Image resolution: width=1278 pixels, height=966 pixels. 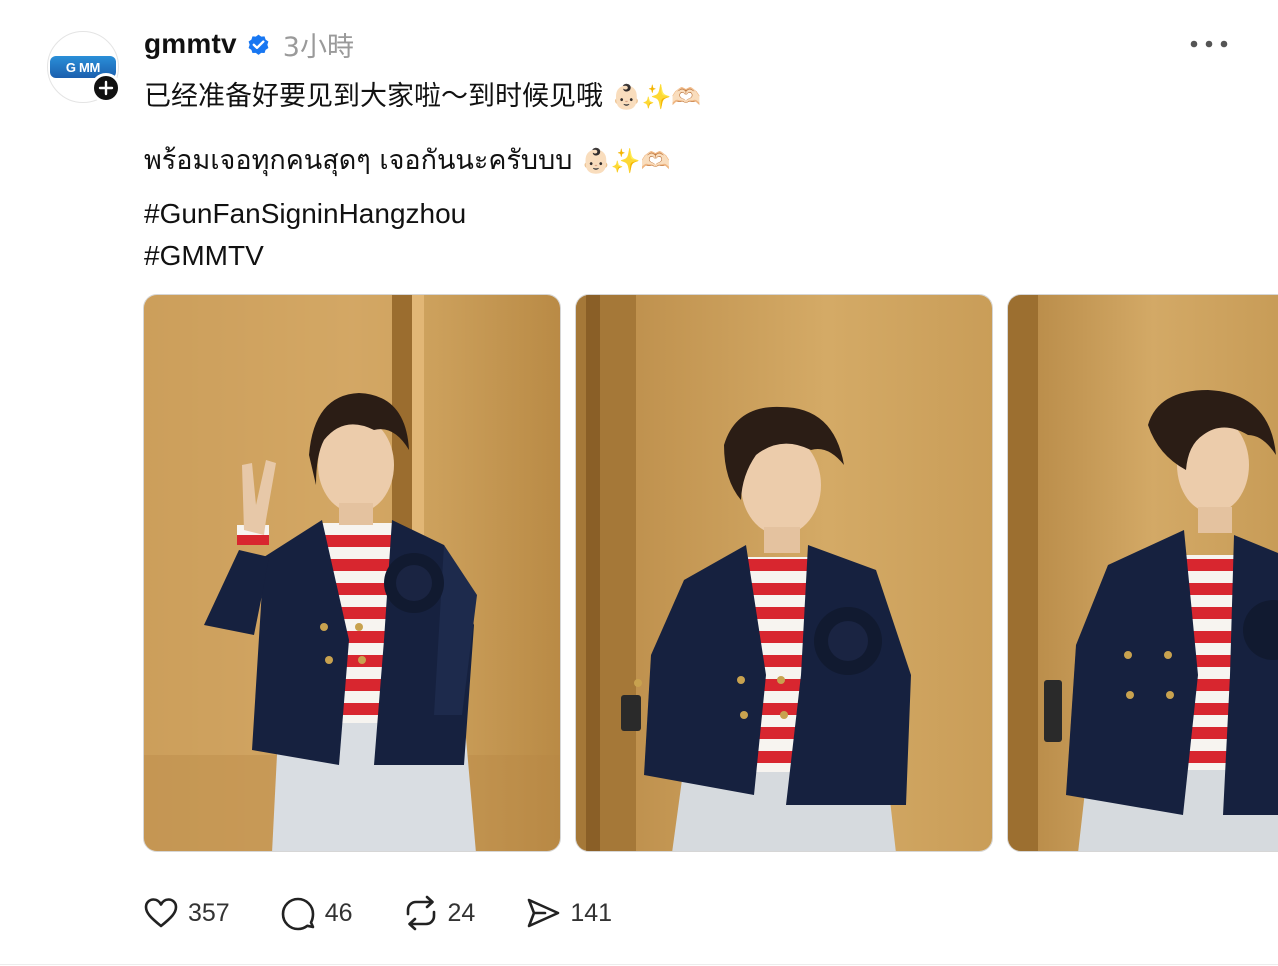 I want to click on photo-image, so click(x=1143, y=573).